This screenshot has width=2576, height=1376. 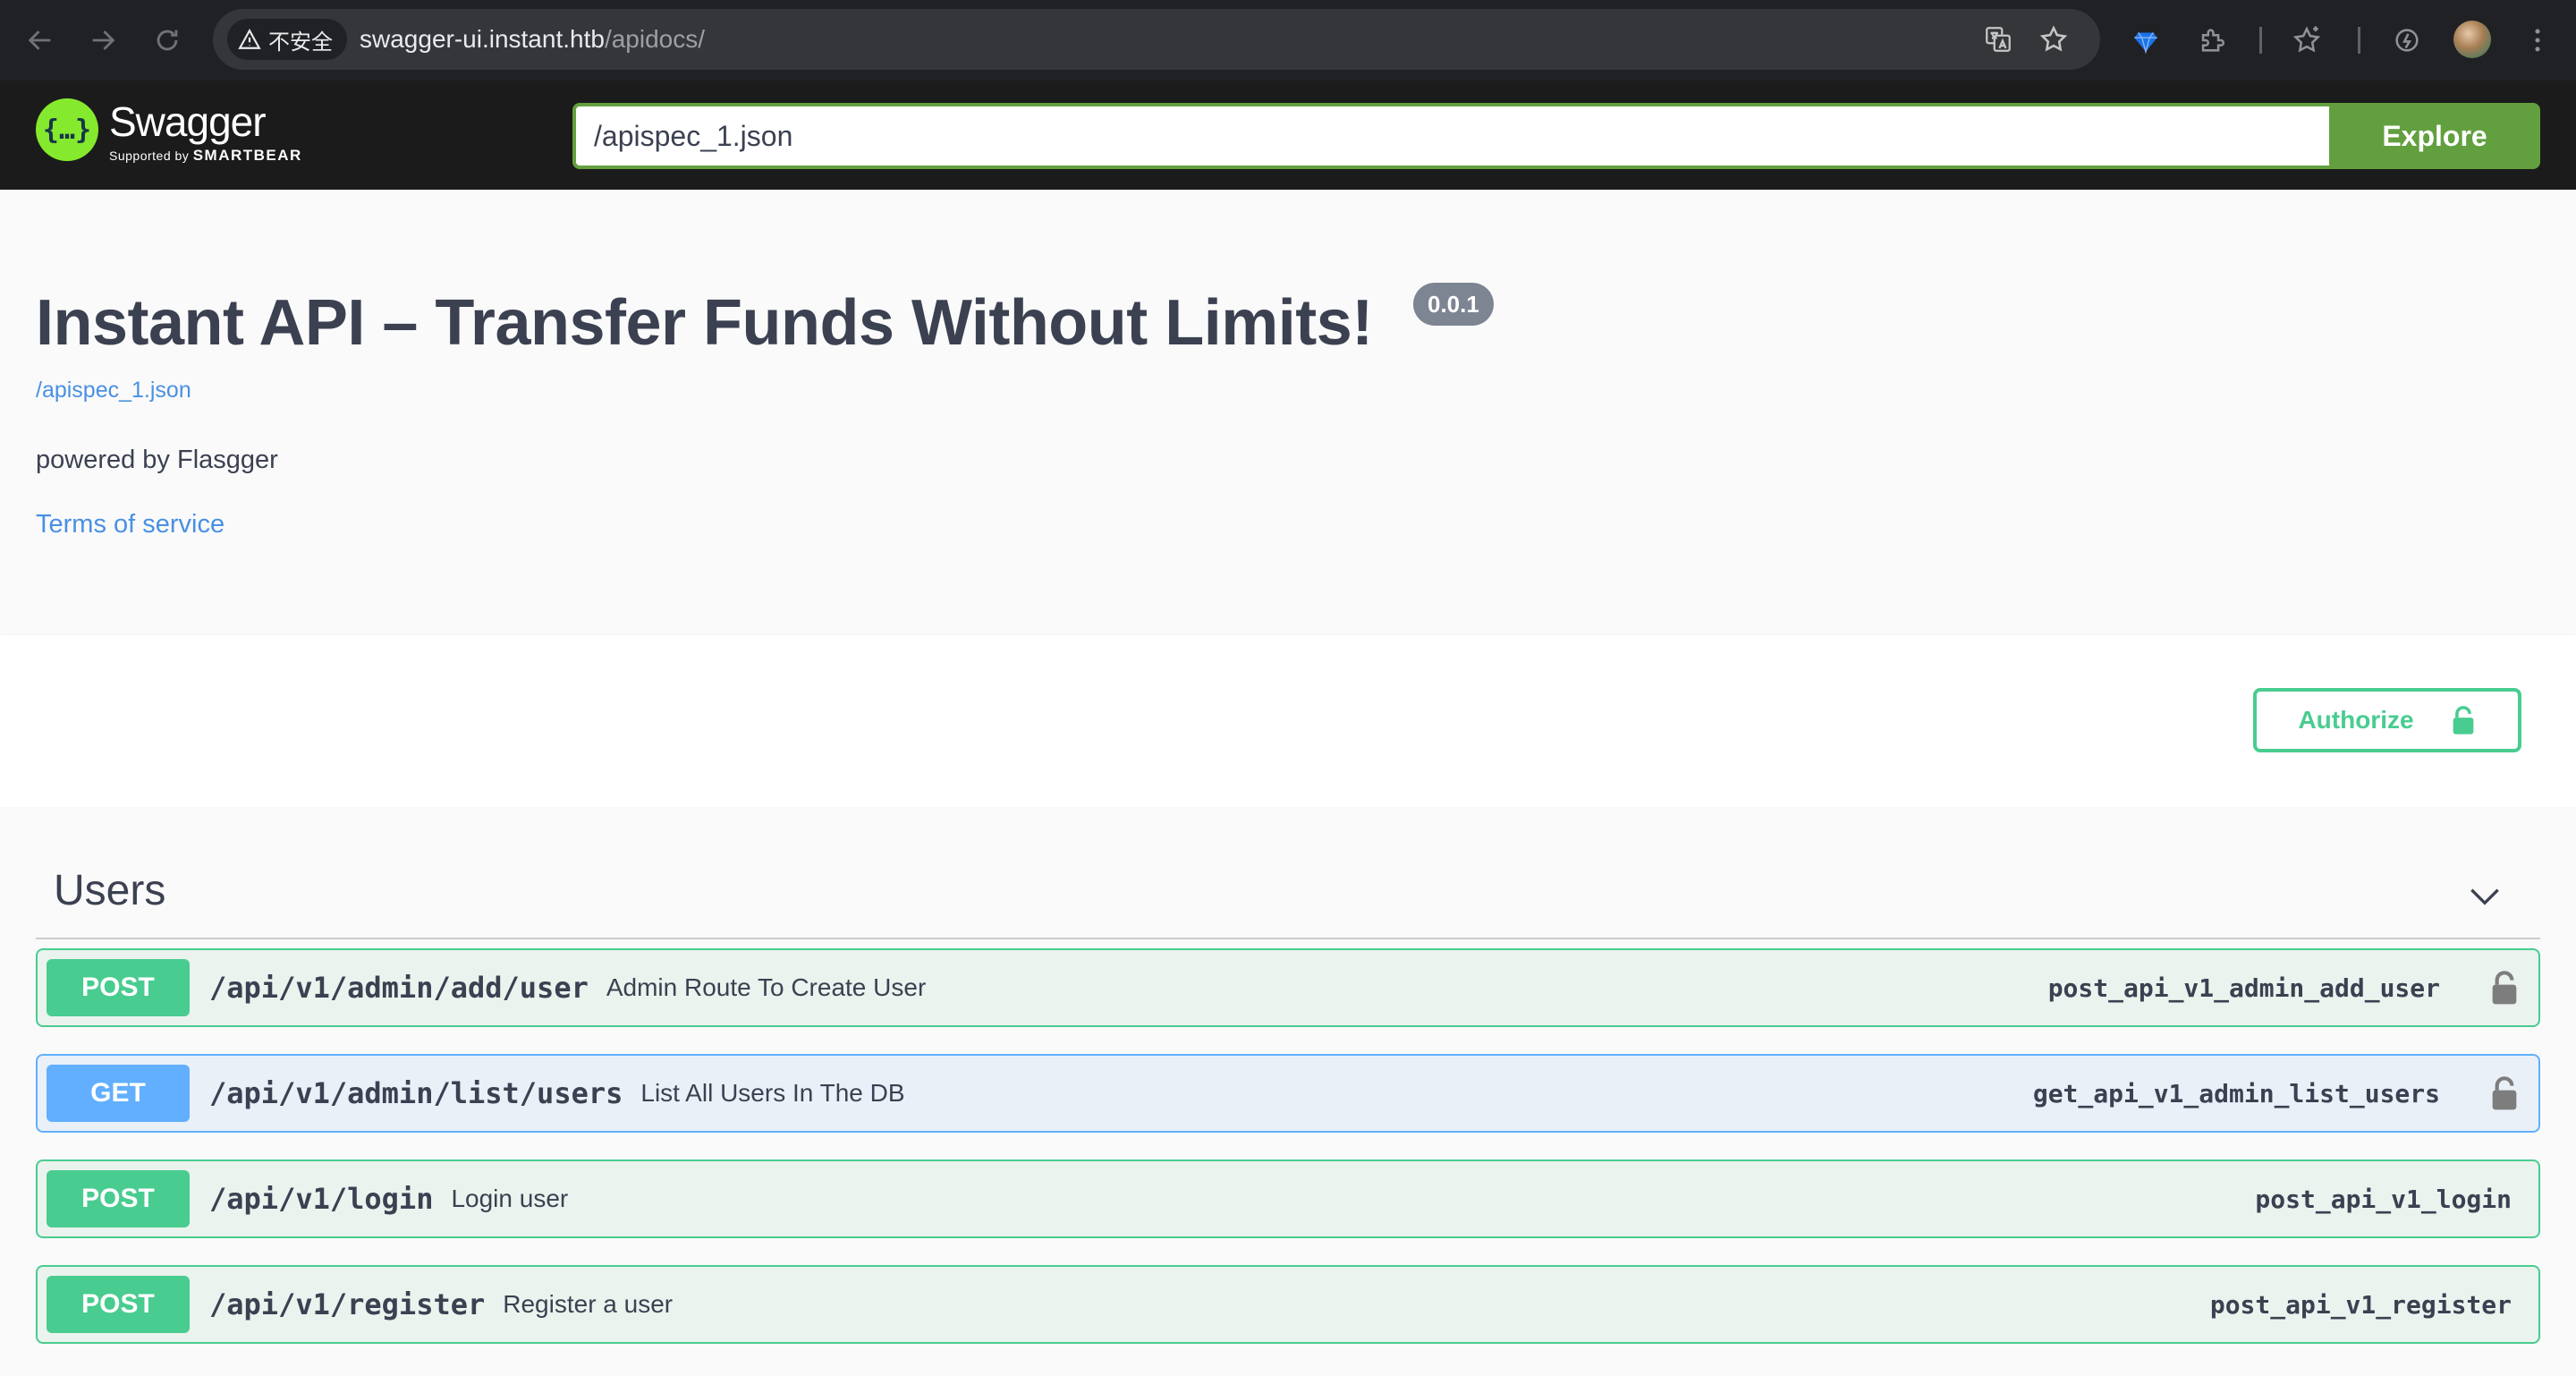 What do you see at coordinates (655, 39) in the screenshot?
I see `url-path: /apidocs/` at bounding box center [655, 39].